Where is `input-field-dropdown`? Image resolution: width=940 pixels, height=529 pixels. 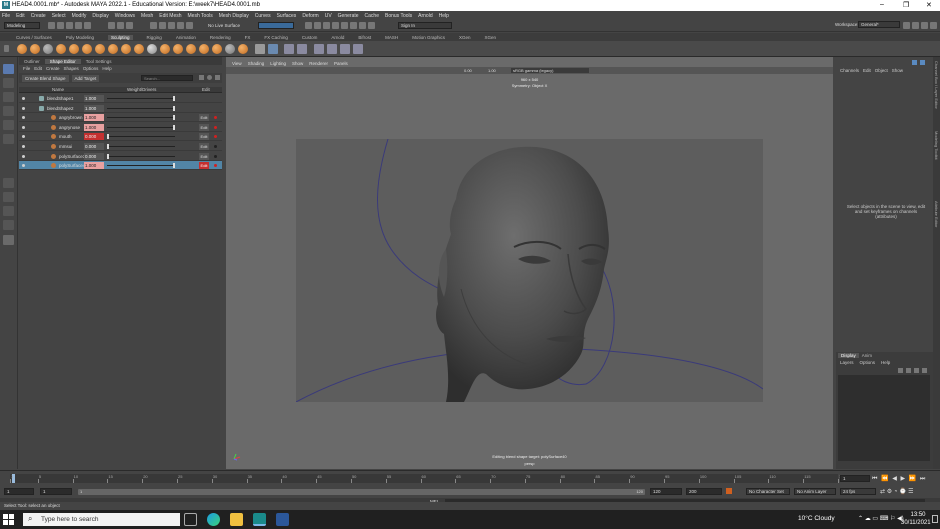
input-field-dropdown is located at coordinates (276, 25).